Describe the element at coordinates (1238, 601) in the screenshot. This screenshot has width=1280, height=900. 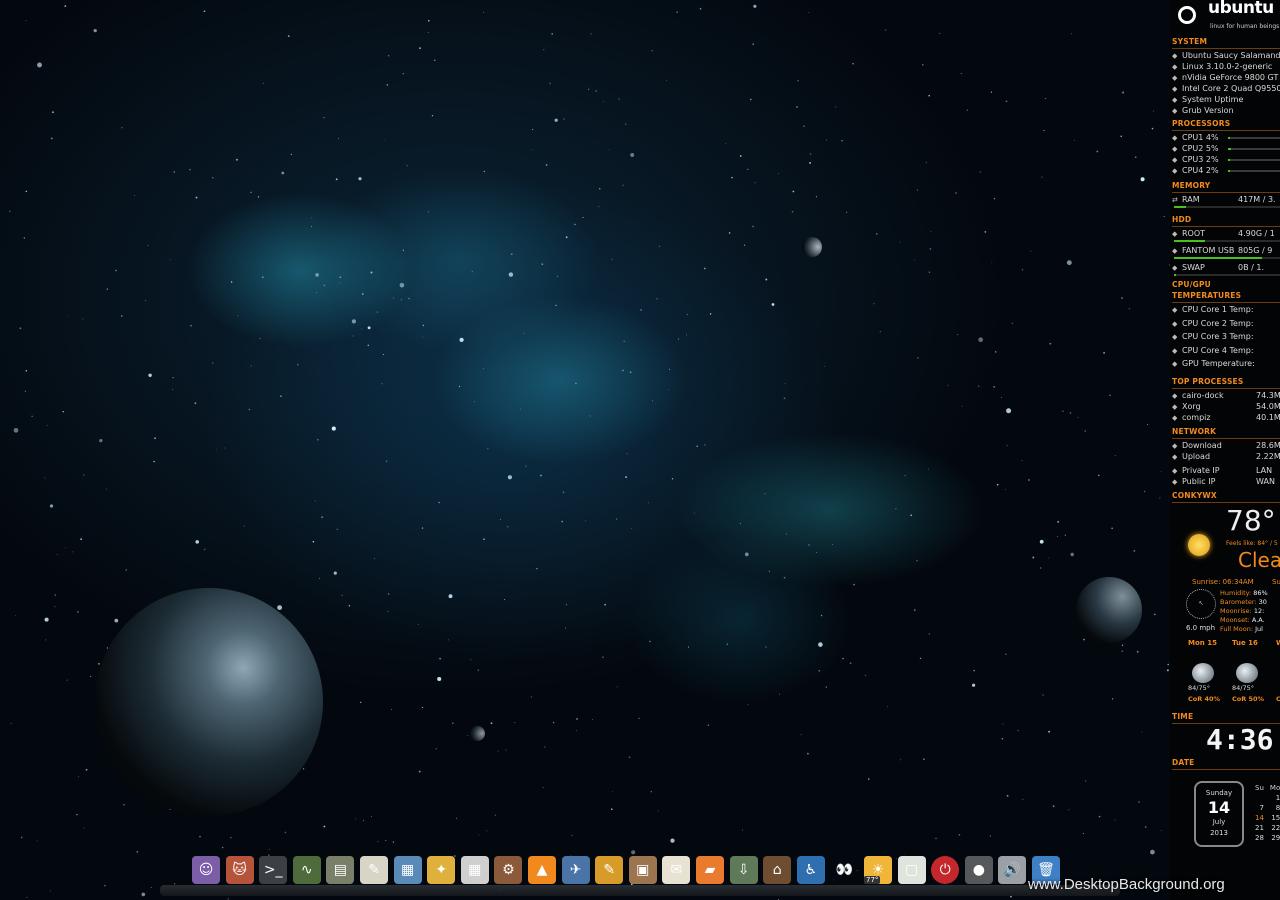
I see `weather-detail-key: Barometer:` at that location.